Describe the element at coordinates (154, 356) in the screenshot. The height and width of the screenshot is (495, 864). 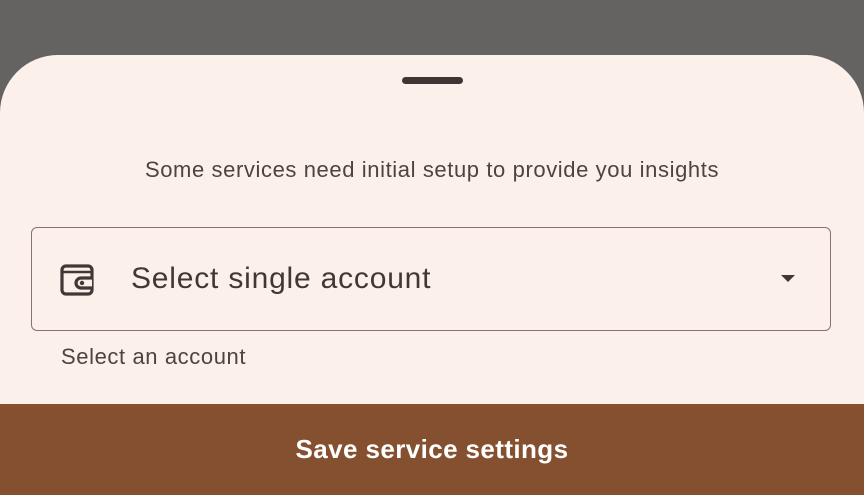
I see `account-select-helper: Select an account` at that location.